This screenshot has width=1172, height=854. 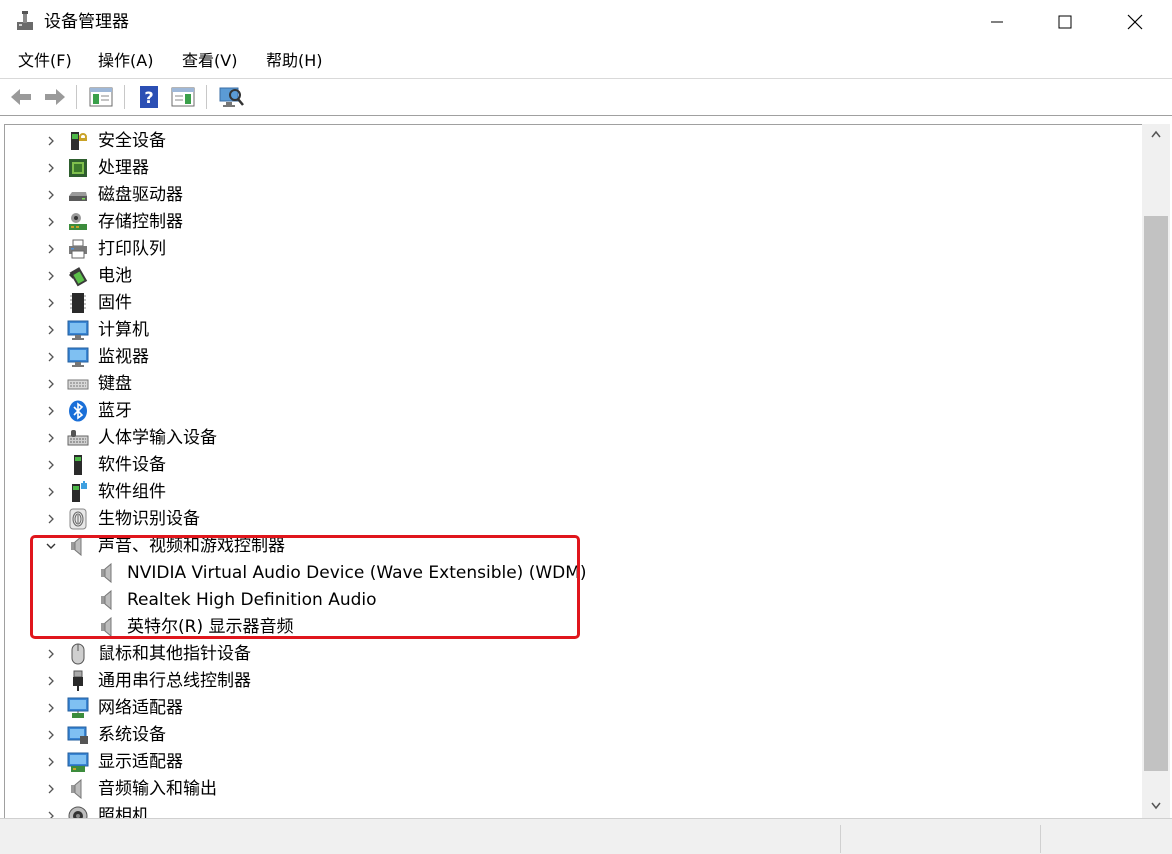 I want to click on back-arrow-icon, so click(x=21, y=97).